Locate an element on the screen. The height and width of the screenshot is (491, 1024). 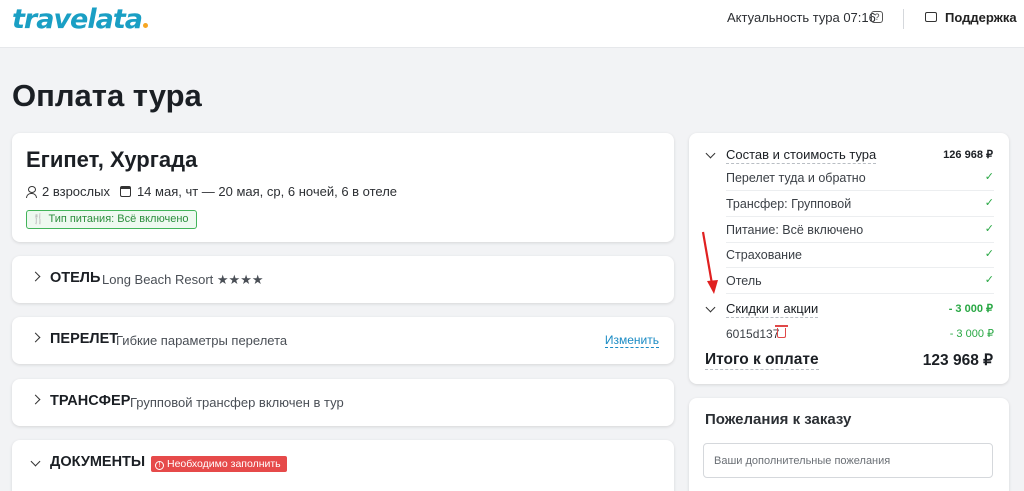
alert-icon: ! is located at coordinates (159, 465).